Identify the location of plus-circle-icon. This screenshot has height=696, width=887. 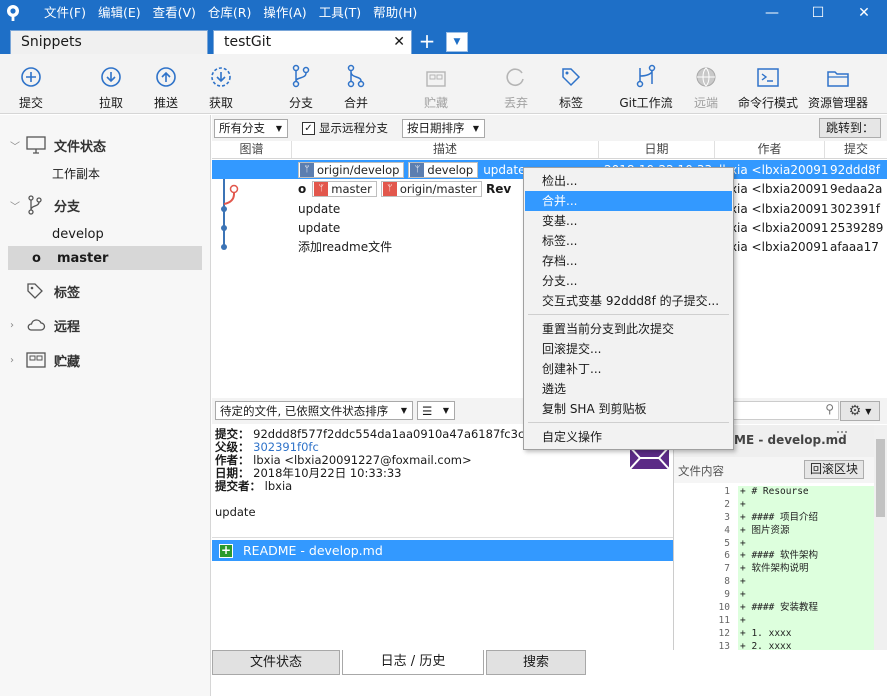
(31, 75).